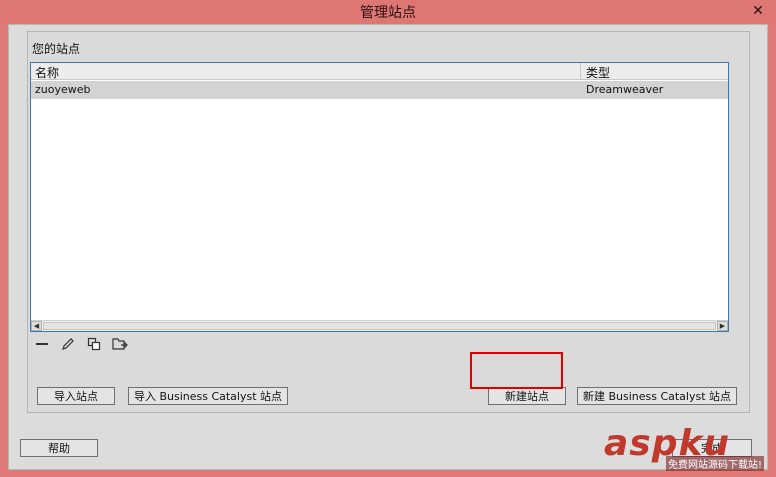 The width and height of the screenshot is (776, 477). Describe the element at coordinates (527, 396) in the screenshot. I see `new-site-button: 新建站点` at that location.